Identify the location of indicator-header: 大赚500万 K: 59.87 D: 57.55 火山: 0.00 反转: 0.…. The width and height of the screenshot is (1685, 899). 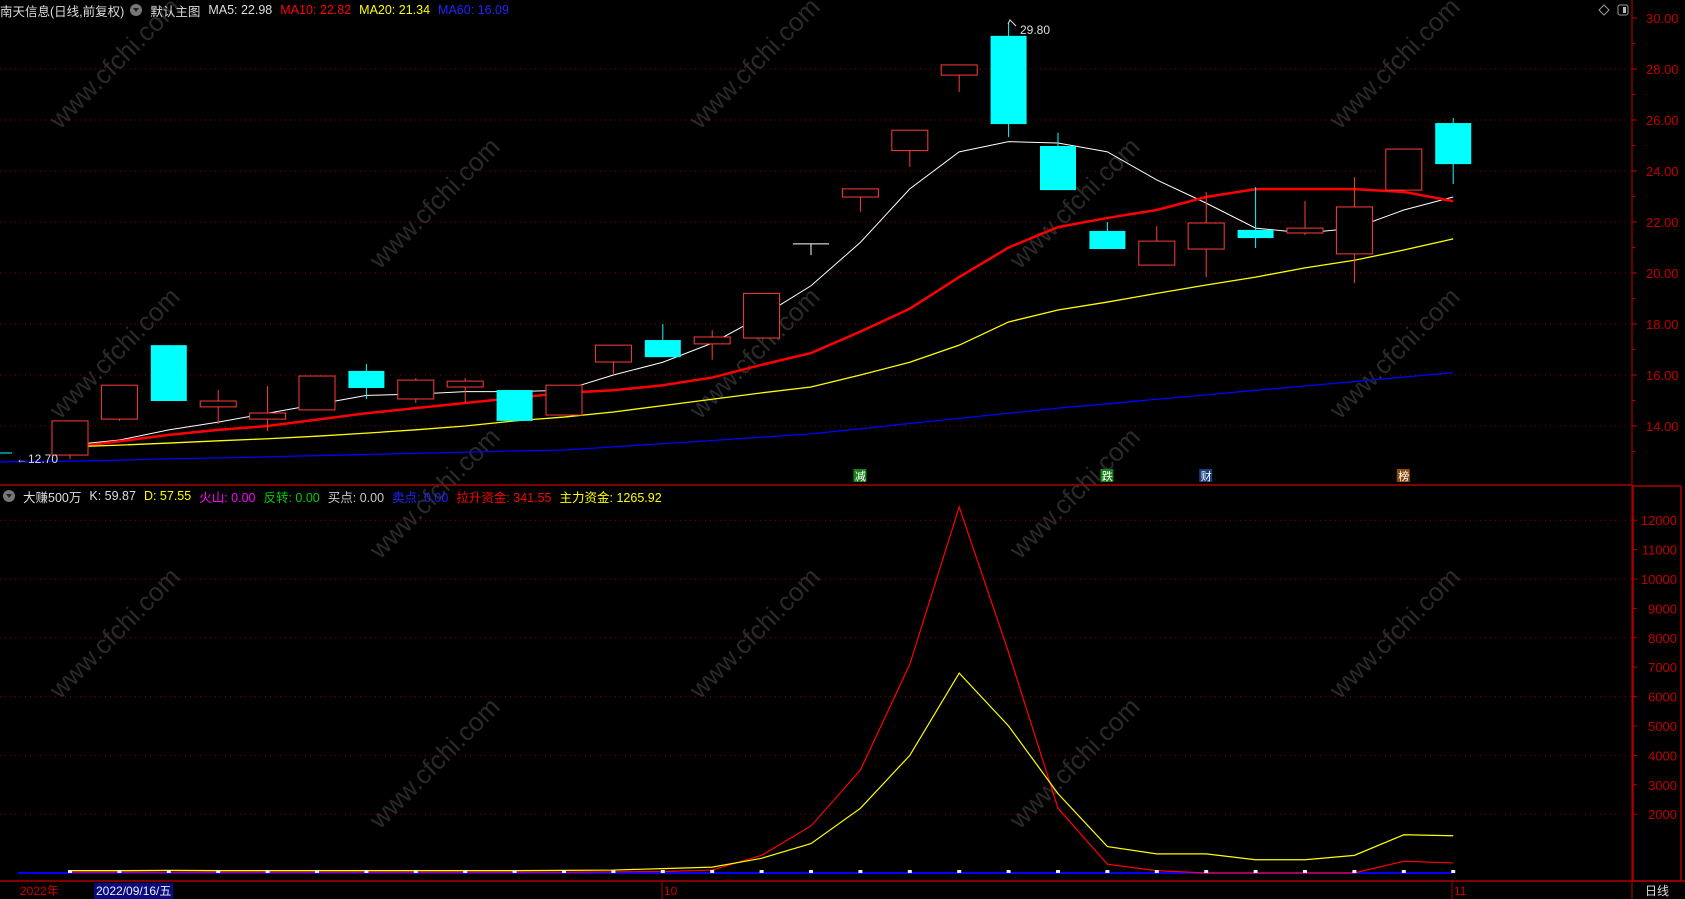
(335, 496).